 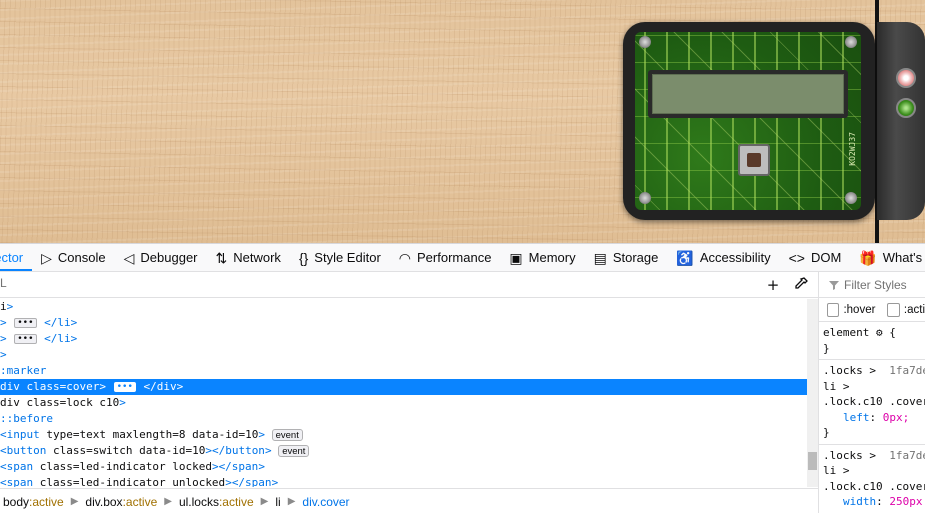 What do you see at coordinates (801, 285) in the screenshot?
I see `eyedropper-icon` at bounding box center [801, 285].